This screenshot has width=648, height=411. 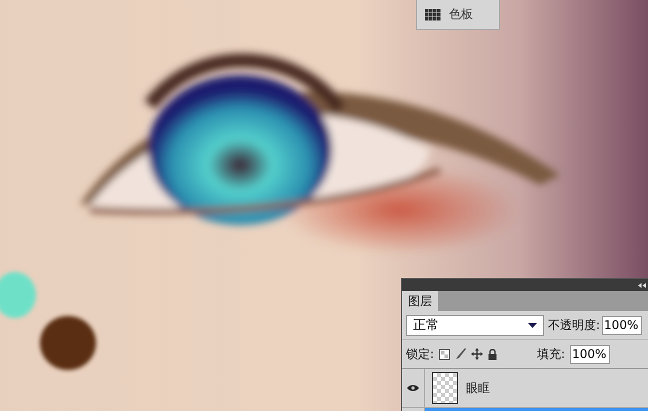 I want to click on layer-thumbnail, so click(x=445, y=388).